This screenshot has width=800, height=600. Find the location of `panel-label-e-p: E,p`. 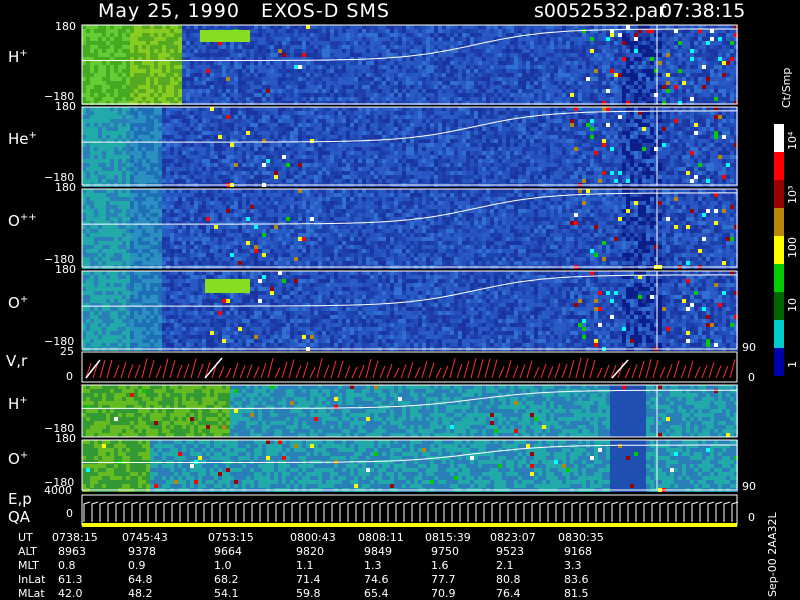

panel-label-e-p: E,p is located at coordinates (20, 499).